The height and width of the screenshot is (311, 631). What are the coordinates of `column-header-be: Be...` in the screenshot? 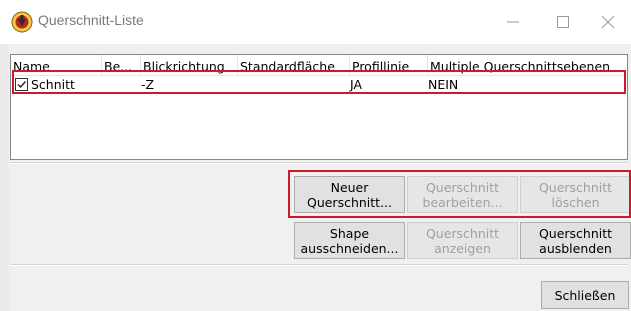 It's located at (121, 65).